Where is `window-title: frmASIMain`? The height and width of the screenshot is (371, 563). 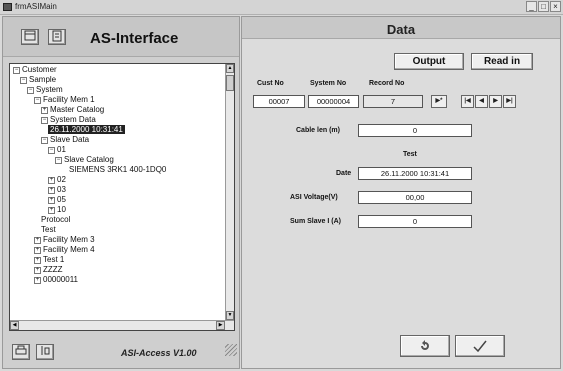 window-title: frmASIMain is located at coordinates (36, 6).